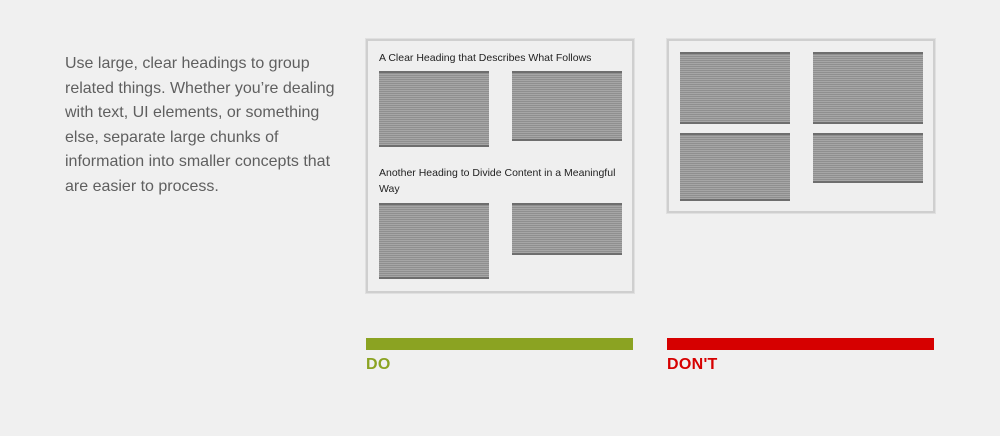 This screenshot has height=436, width=1000. I want to click on do-color-bar, so click(499, 344).